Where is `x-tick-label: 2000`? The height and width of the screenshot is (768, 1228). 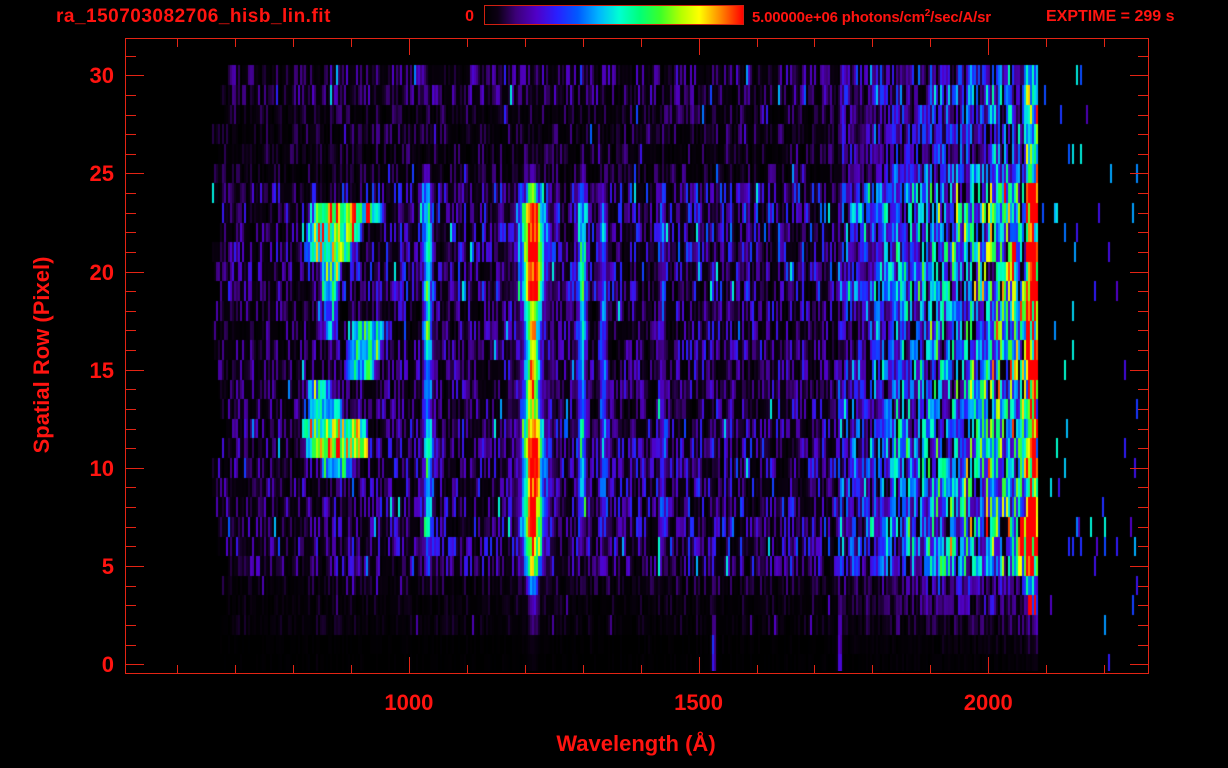
x-tick-label: 2000 is located at coordinates (988, 702).